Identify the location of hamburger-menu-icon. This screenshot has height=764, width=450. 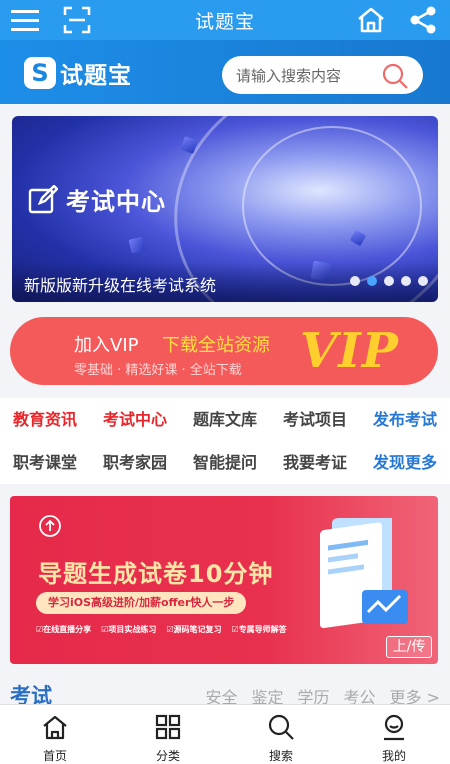
(25, 20).